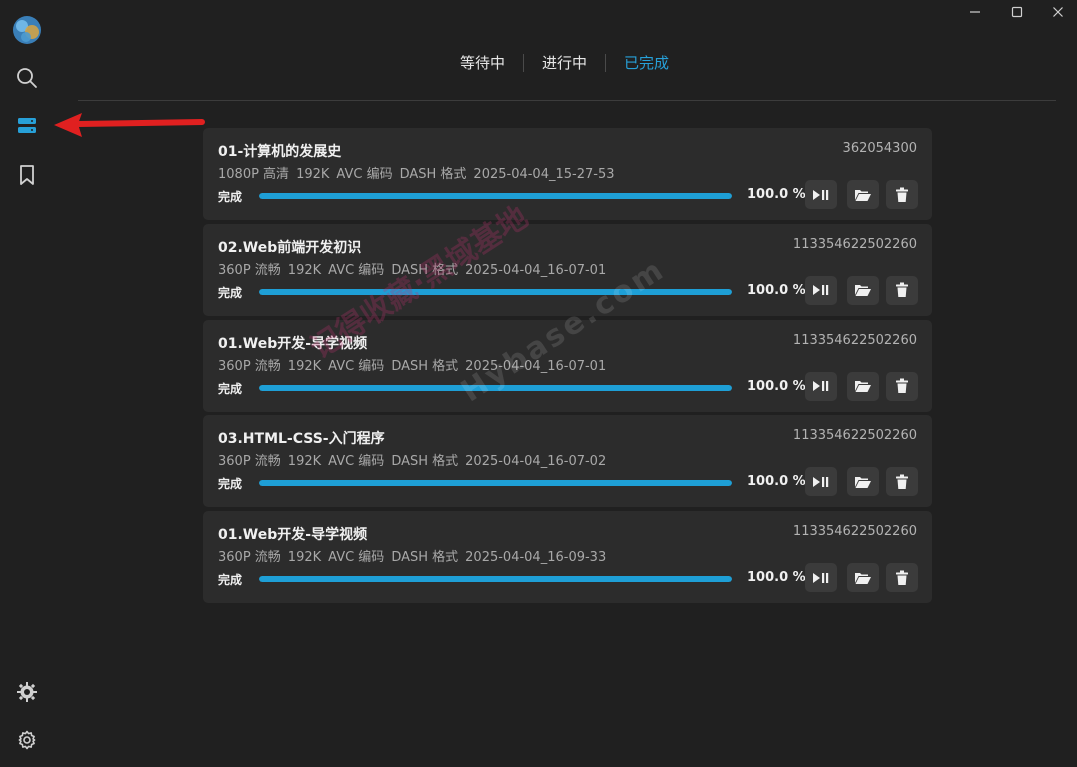  What do you see at coordinates (280, 152) in the screenshot?
I see `item-title: 01-计算机的发展史` at bounding box center [280, 152].